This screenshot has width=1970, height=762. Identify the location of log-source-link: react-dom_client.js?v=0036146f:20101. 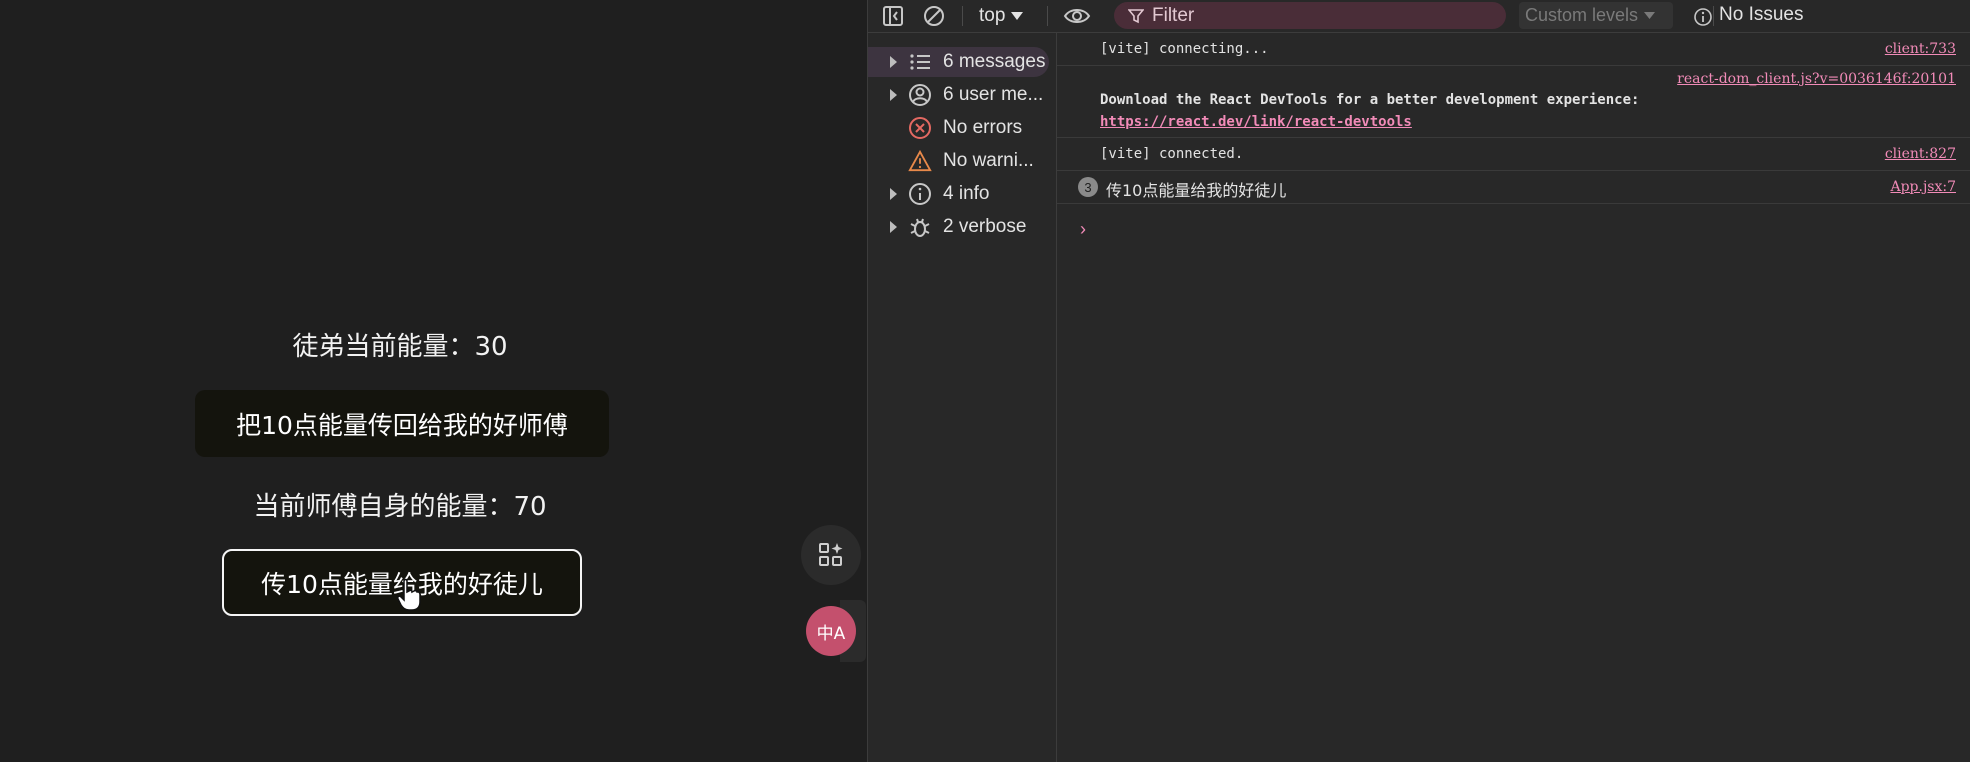
(1816, 79).